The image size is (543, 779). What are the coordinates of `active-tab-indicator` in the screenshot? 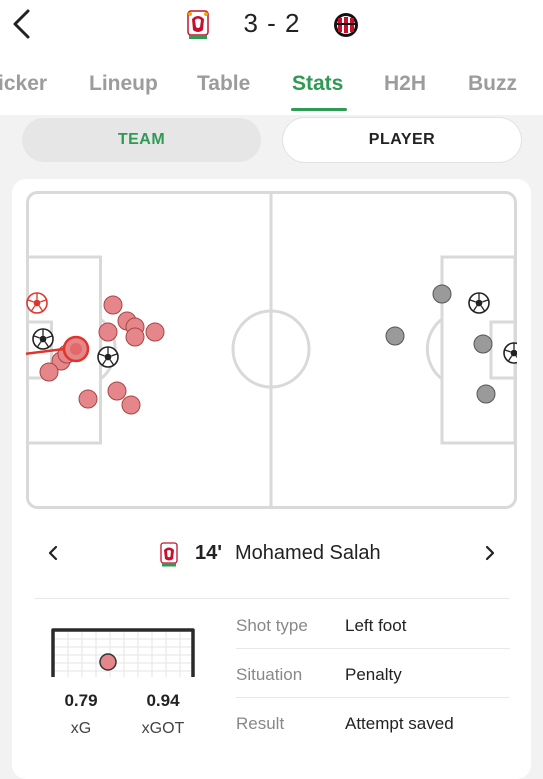 It's located at (319, 109).